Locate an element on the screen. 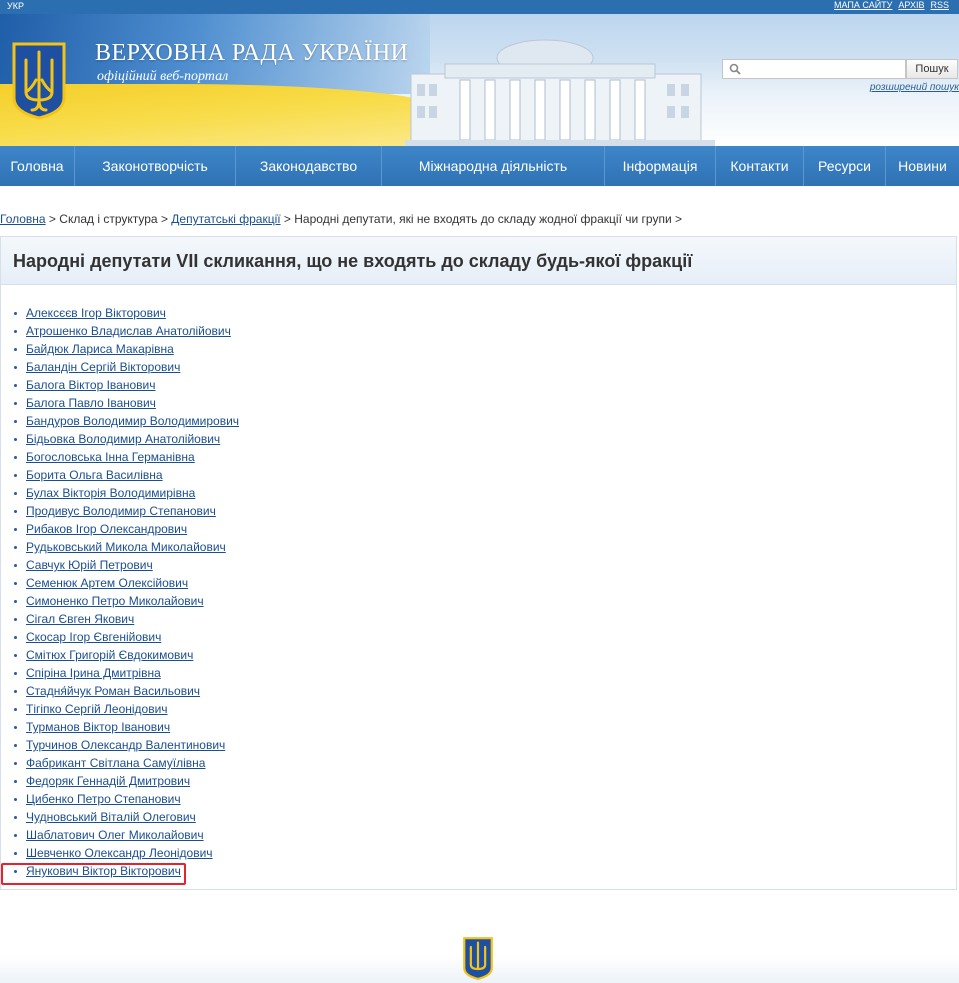  sitemap-link: МАПА САЙТУ is located at coordinates (863, 5).